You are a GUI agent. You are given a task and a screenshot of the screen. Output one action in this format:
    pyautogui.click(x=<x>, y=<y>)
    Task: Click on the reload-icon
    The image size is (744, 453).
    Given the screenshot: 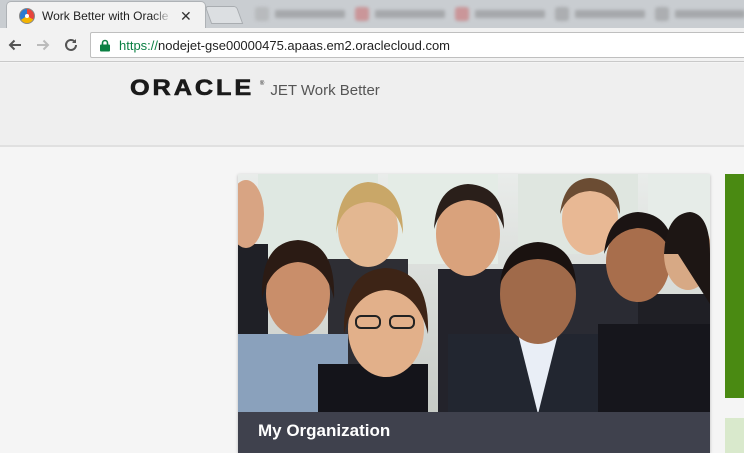 What is the action you would take?
    pyautogui.click(x=71, y=44)
    